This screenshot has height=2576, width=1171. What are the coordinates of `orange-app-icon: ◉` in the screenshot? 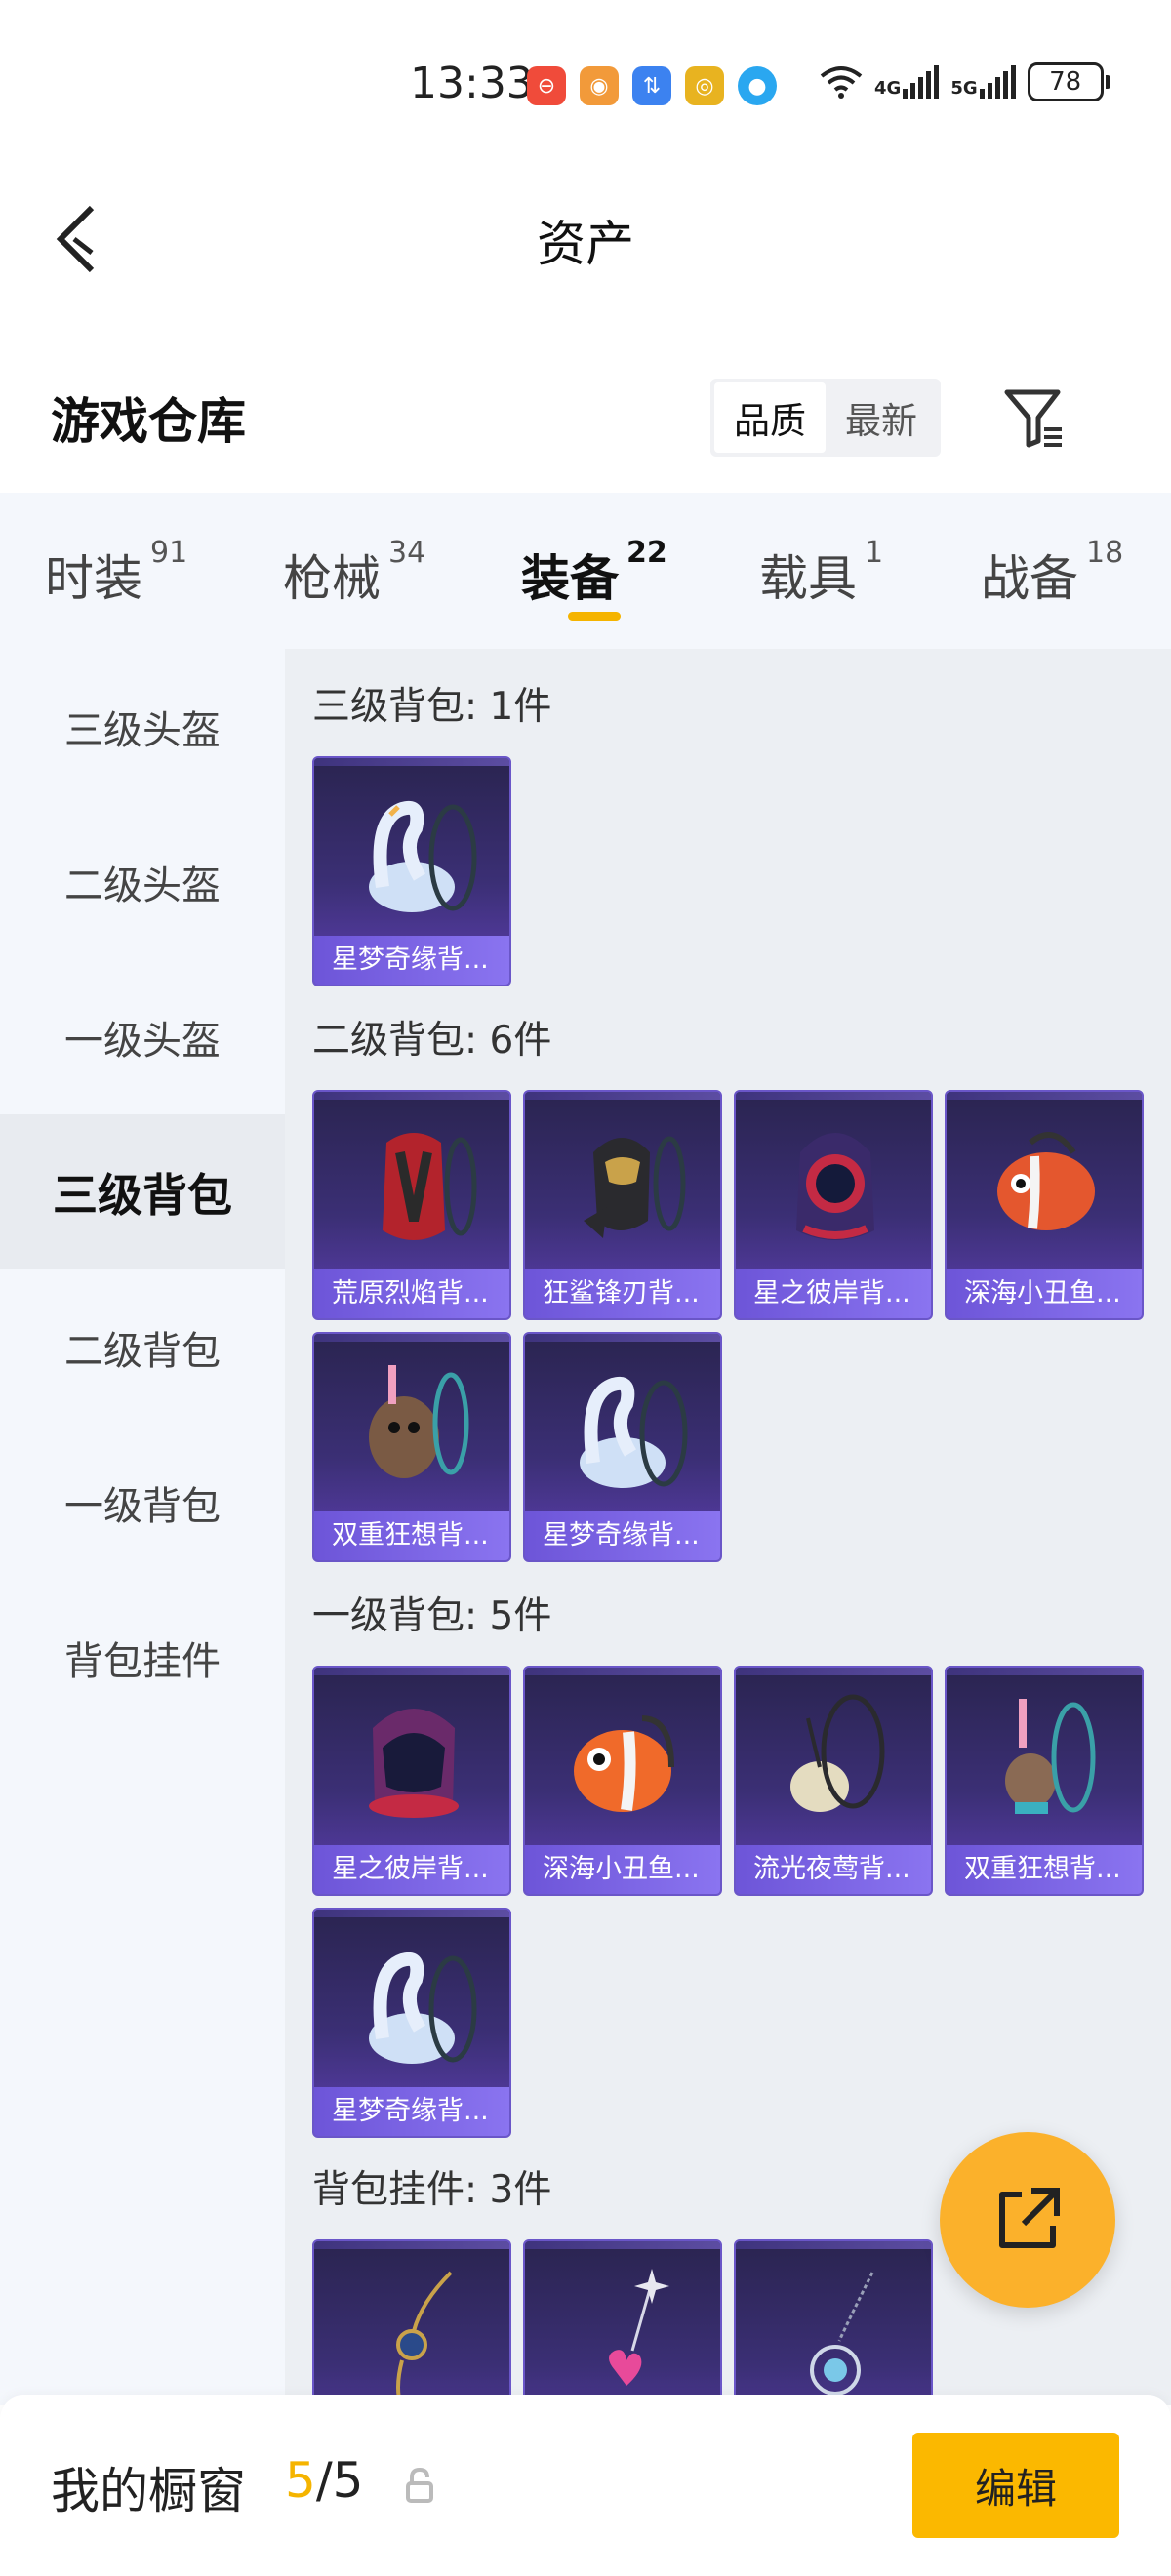 It's located at (599, 85).